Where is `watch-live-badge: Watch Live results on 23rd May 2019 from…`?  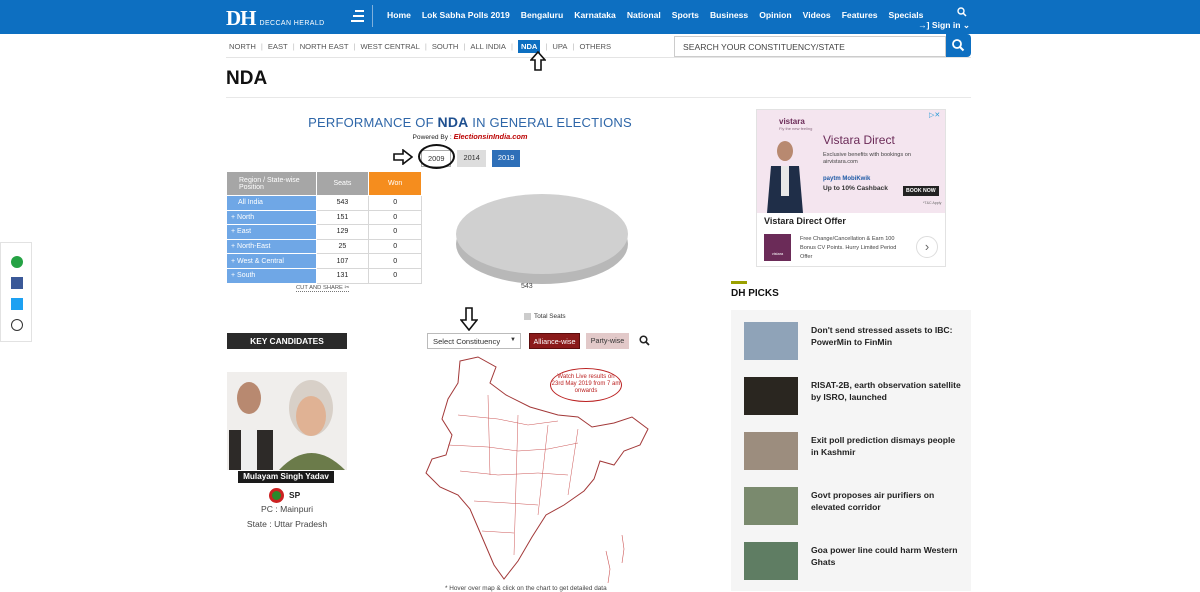
watch-live-badge: Watch Live results on 23rd May 2019 from… is located at coordinates (586, 385).